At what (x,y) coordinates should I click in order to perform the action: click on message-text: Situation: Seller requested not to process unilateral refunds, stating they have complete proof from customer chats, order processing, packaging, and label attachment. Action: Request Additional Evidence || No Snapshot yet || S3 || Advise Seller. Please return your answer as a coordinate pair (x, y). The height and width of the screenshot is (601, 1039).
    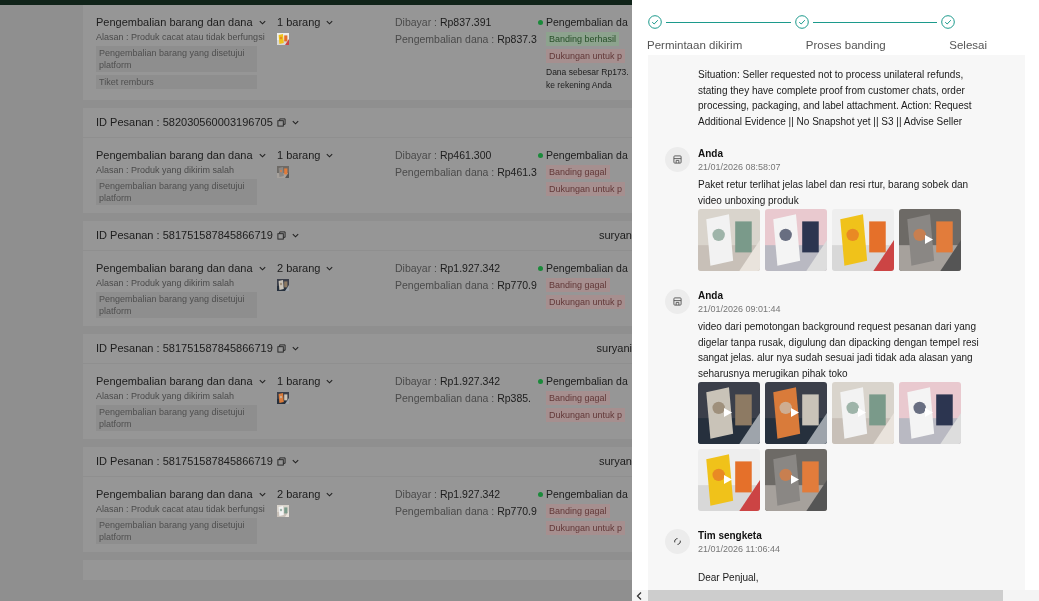
    Looking at the image, I should click on (835, 98).